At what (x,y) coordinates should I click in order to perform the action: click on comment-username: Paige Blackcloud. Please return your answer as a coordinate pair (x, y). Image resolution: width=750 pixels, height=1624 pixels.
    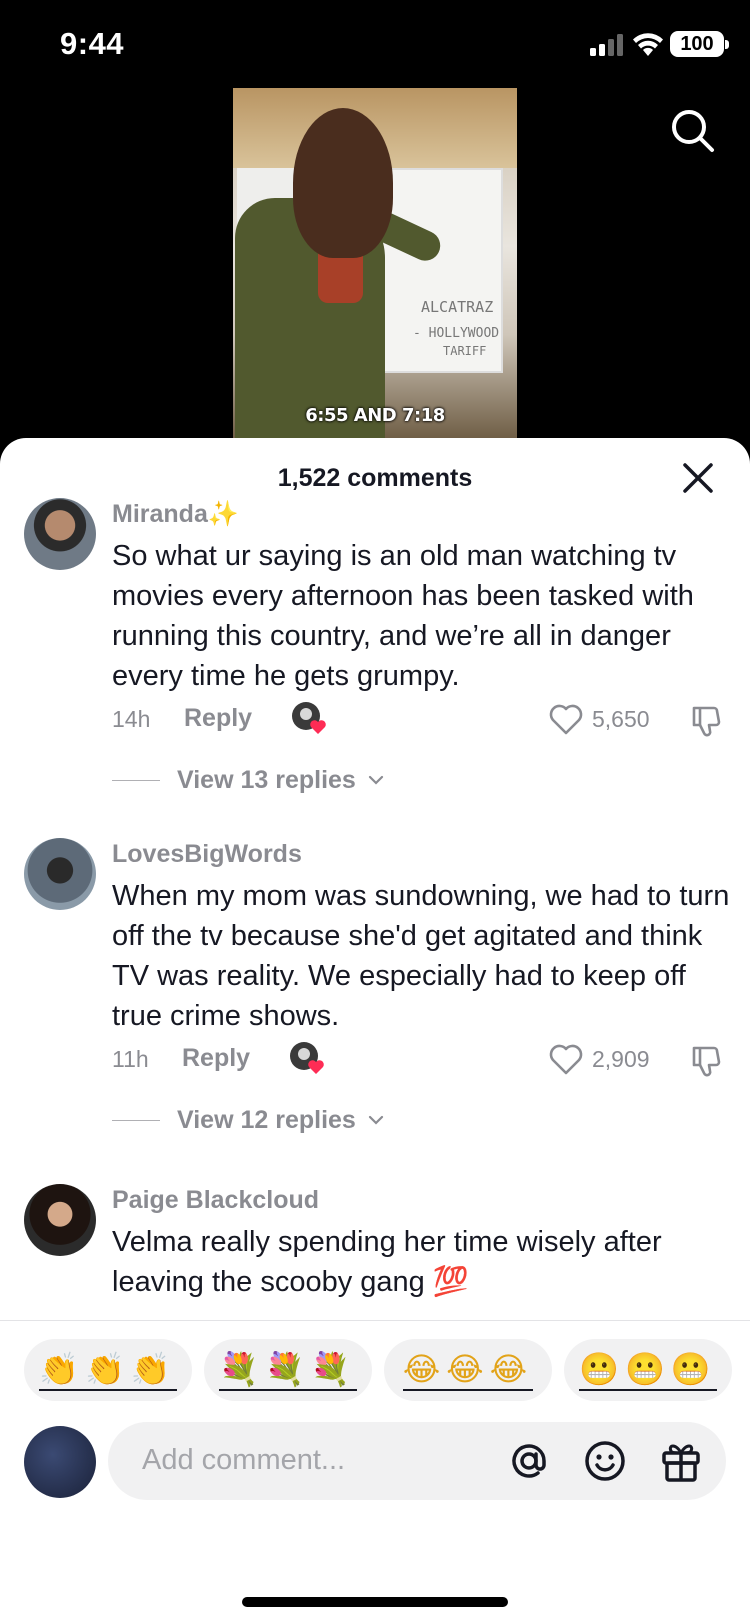
    Looking at the image, I should click on (215, 1200).